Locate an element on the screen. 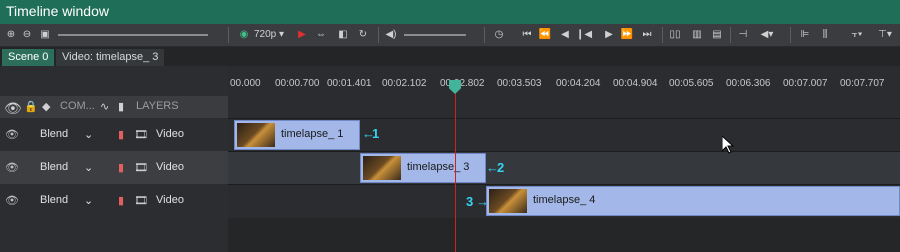 The height and width of the screenshot is (252, 900). audio-wave-icon: ∿ is located at coordinates (104, 106).